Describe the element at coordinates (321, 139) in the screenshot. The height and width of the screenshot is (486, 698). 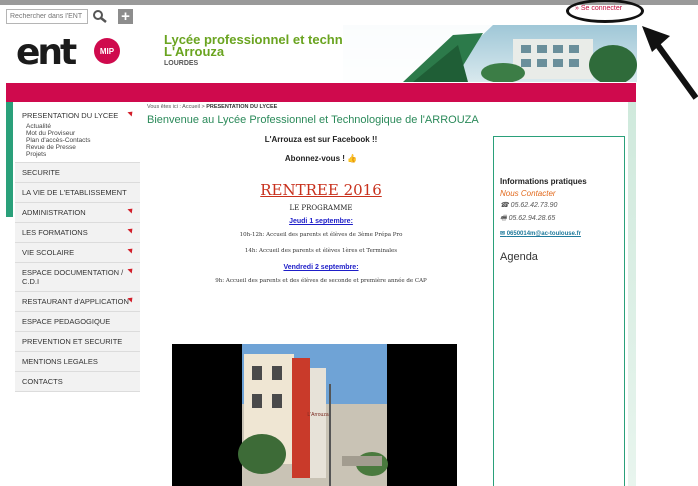
I see `facebook-text: L'Arrouza est sur Facebook !!` at that location.